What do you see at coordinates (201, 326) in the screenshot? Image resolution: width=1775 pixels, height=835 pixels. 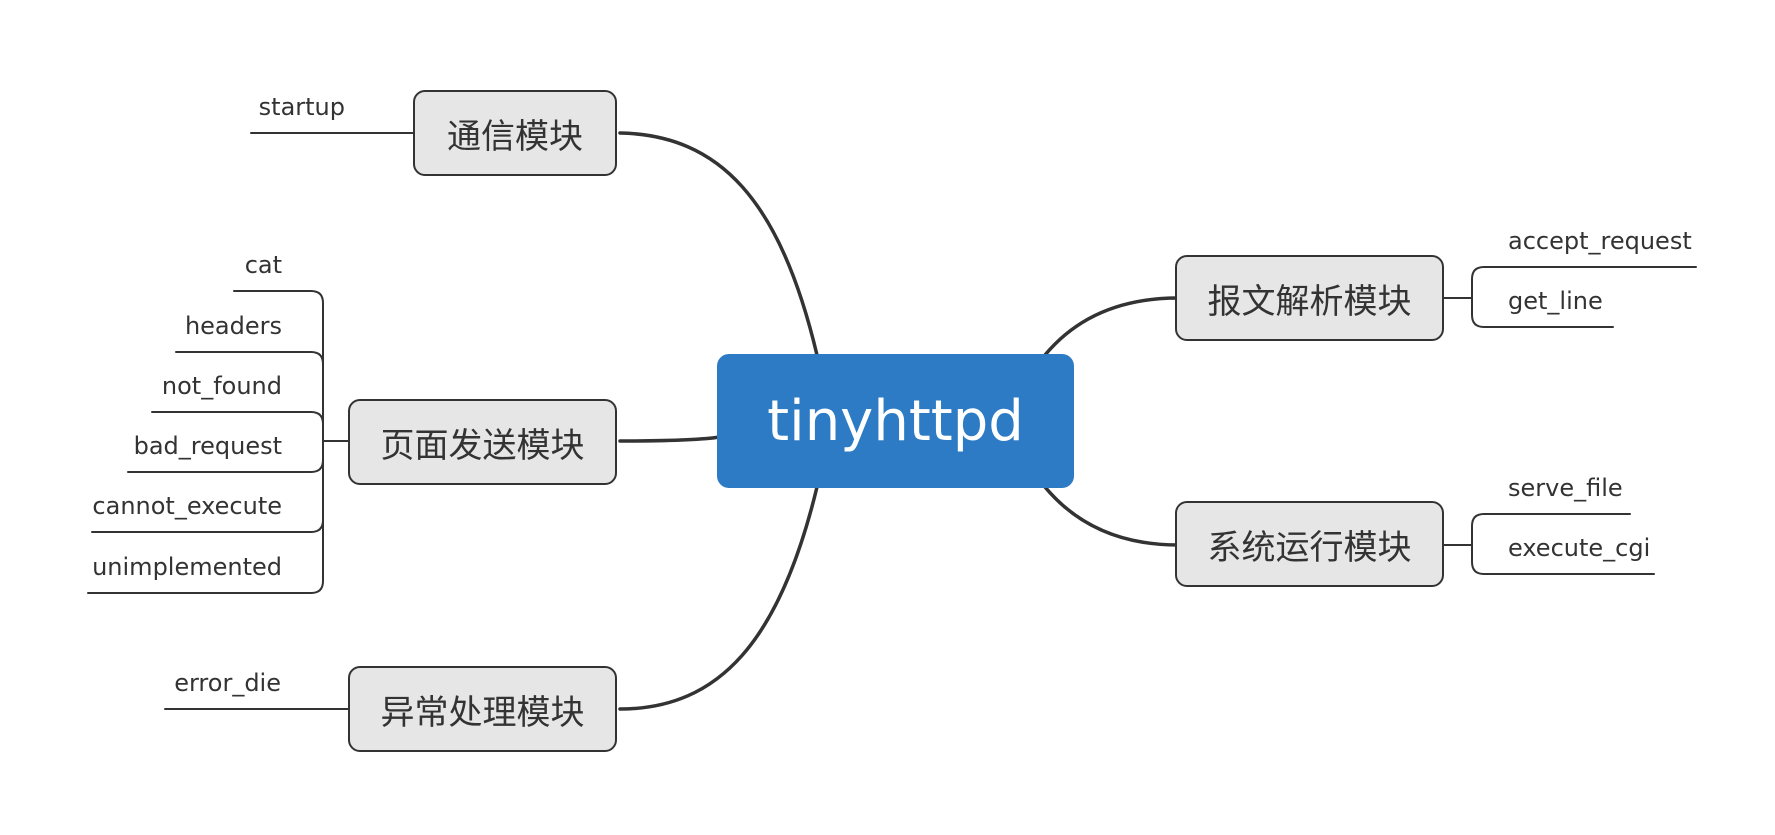 I see `leaf-headers: headers` at bounding box center [201, 326].